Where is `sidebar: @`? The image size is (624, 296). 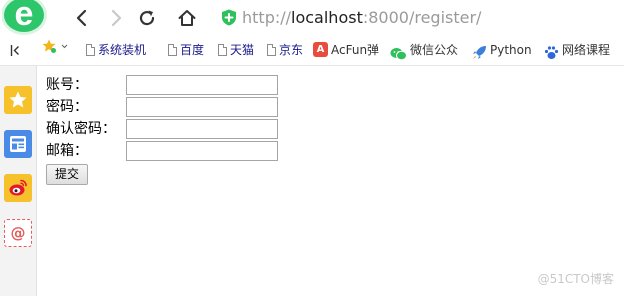
sidebar: @ is located at coordinates (18, 181).